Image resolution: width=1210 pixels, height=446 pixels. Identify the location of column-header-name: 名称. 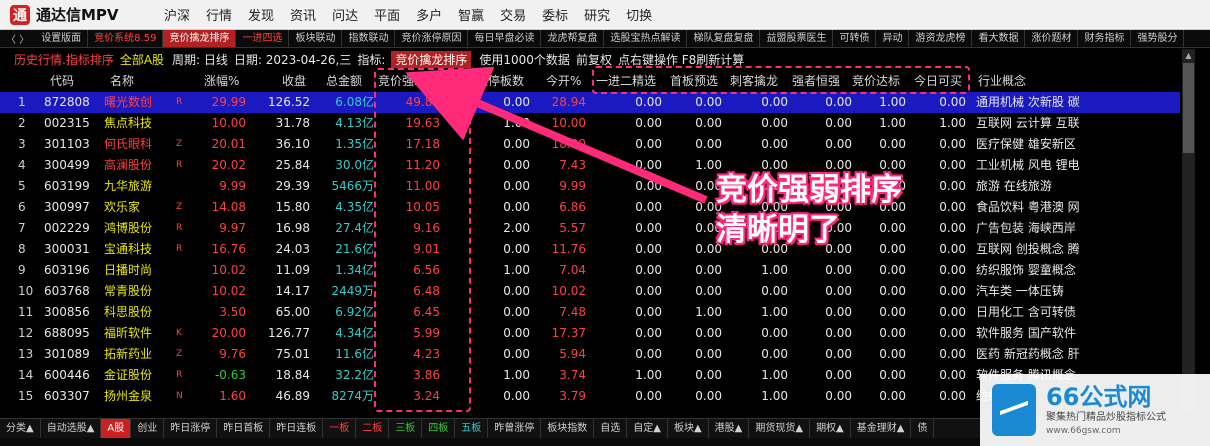
(122, 81).